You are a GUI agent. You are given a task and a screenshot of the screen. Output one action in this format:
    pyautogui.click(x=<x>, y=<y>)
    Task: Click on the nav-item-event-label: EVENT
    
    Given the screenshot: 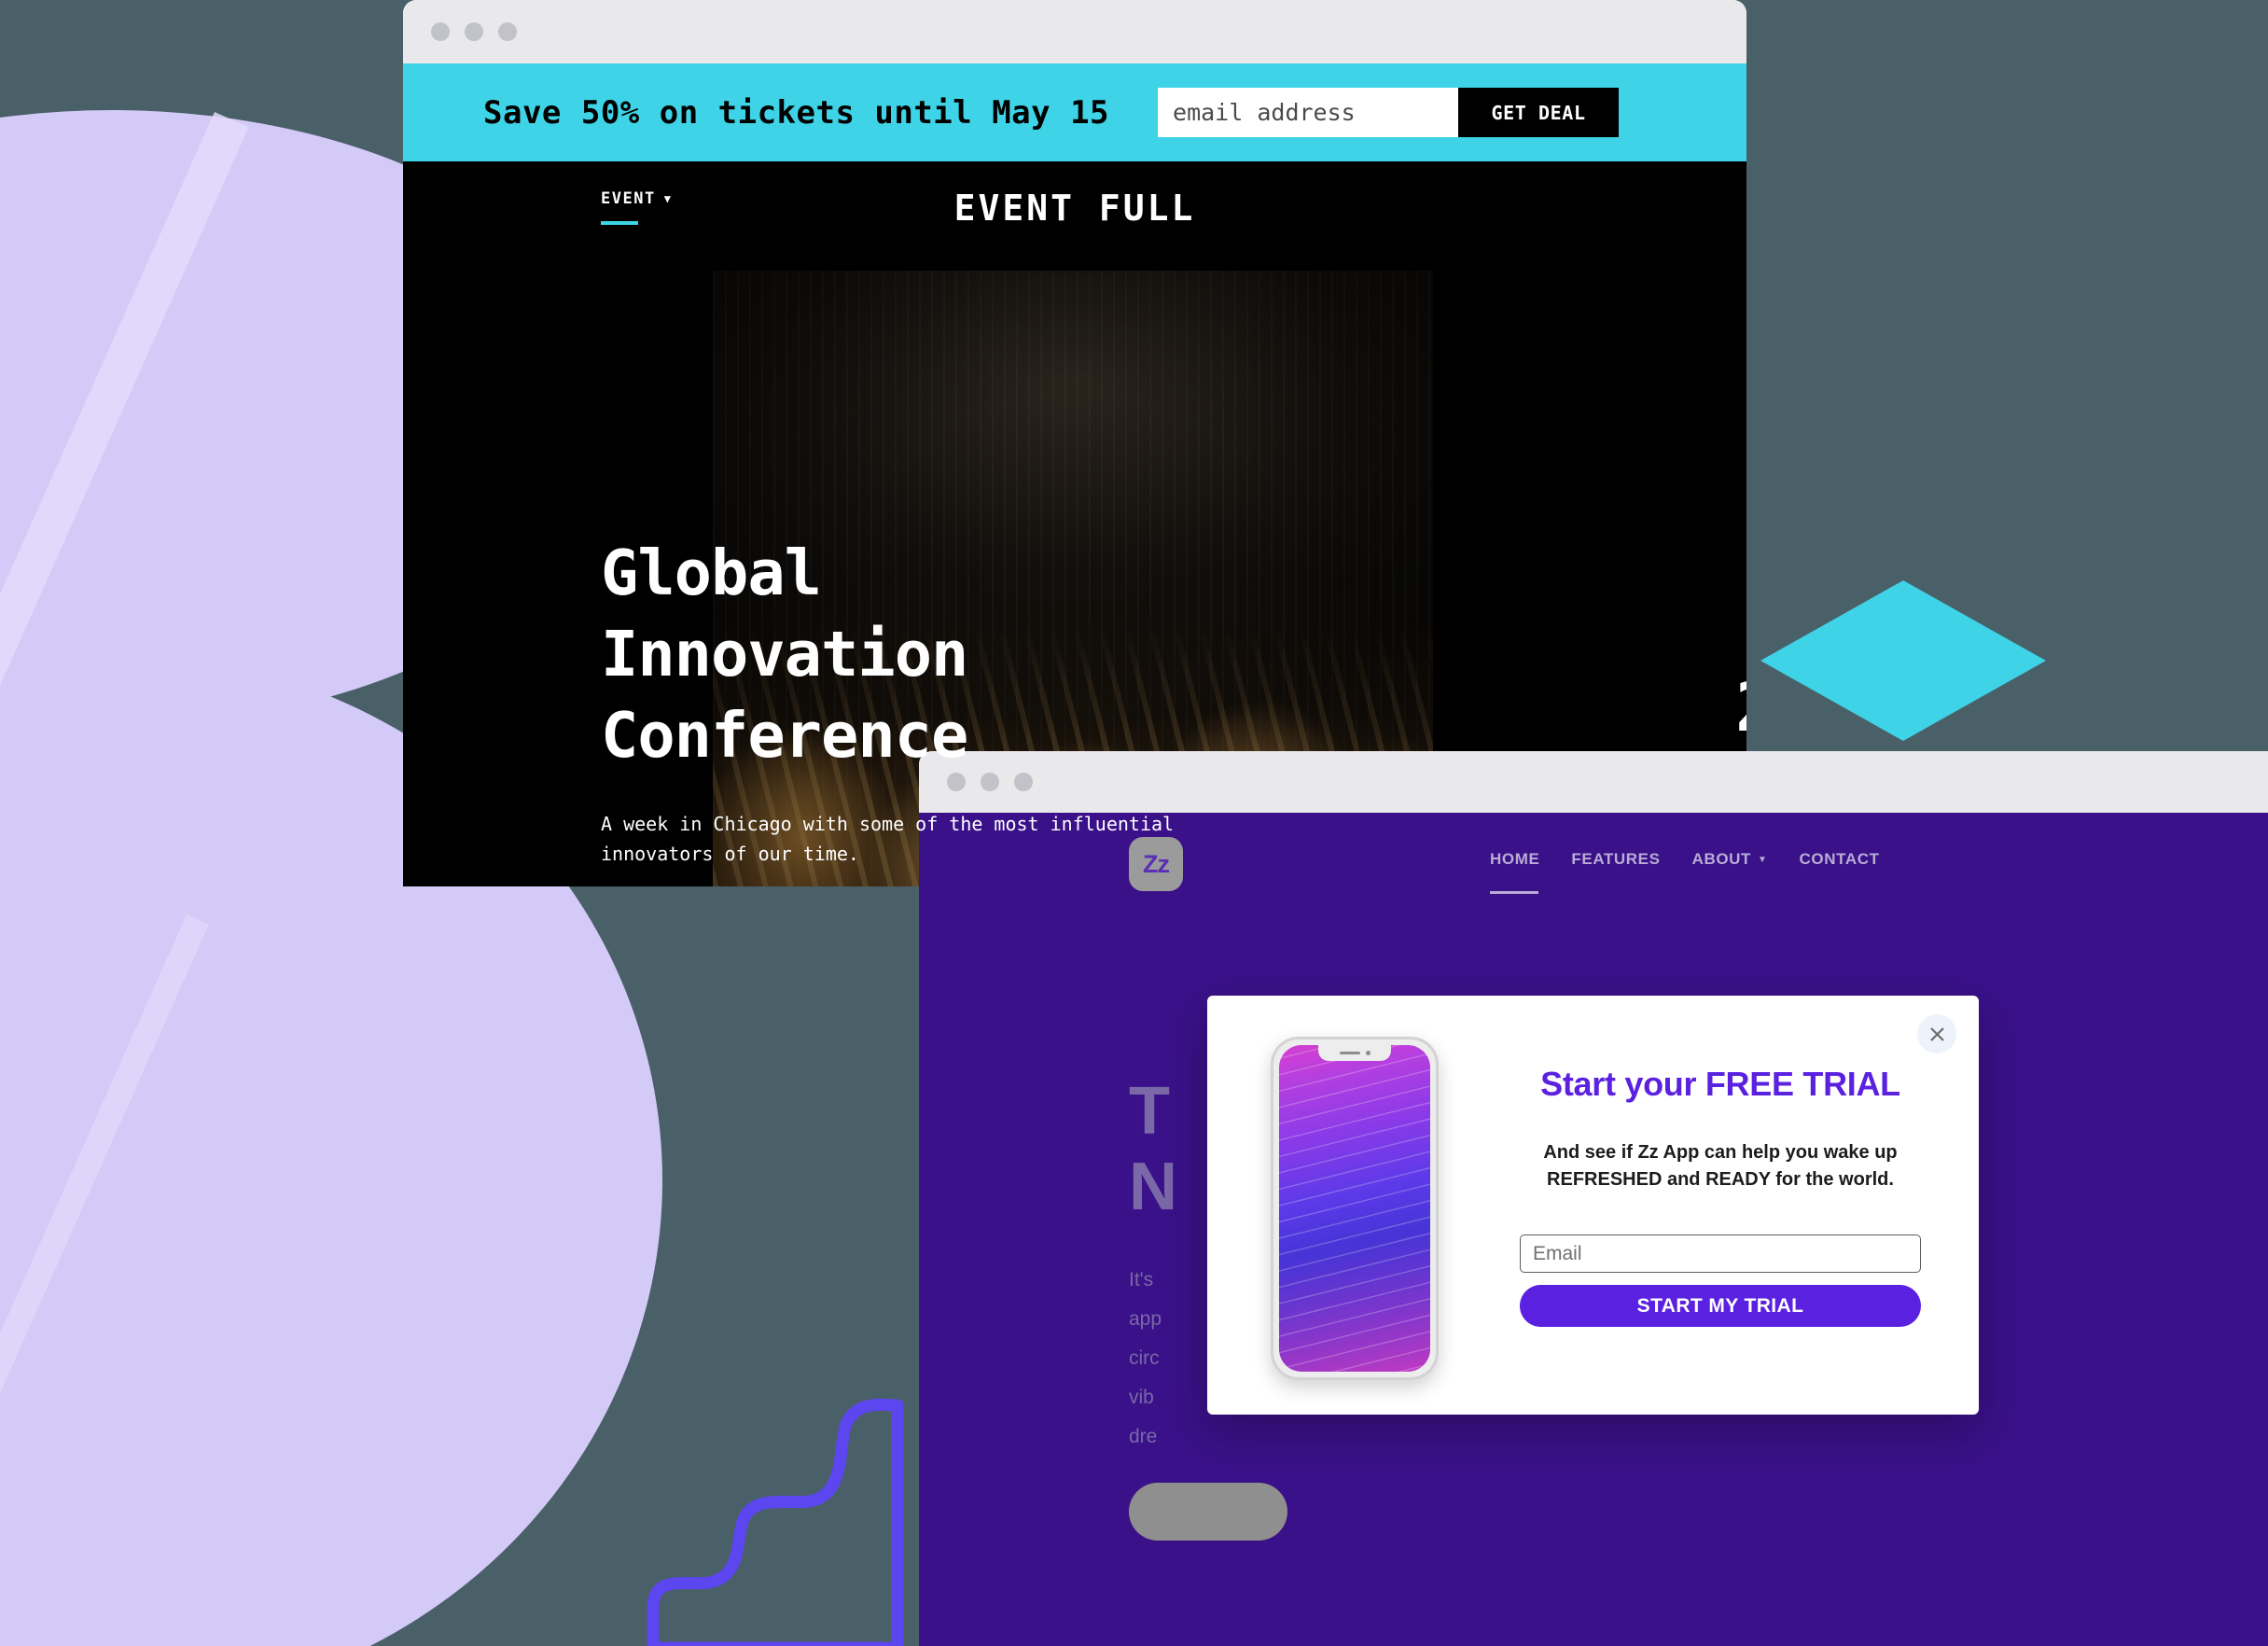 What is the action you would take?
    pyautogui.click(x=628, y=198)
    